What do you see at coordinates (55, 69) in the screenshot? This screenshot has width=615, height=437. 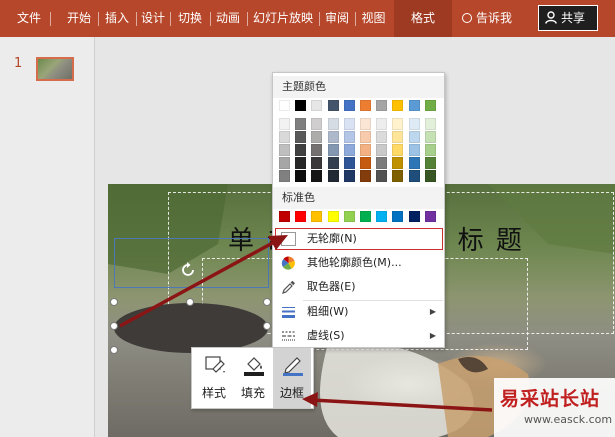 I see `slide-thumbnail` at bounding box center [55, 69].